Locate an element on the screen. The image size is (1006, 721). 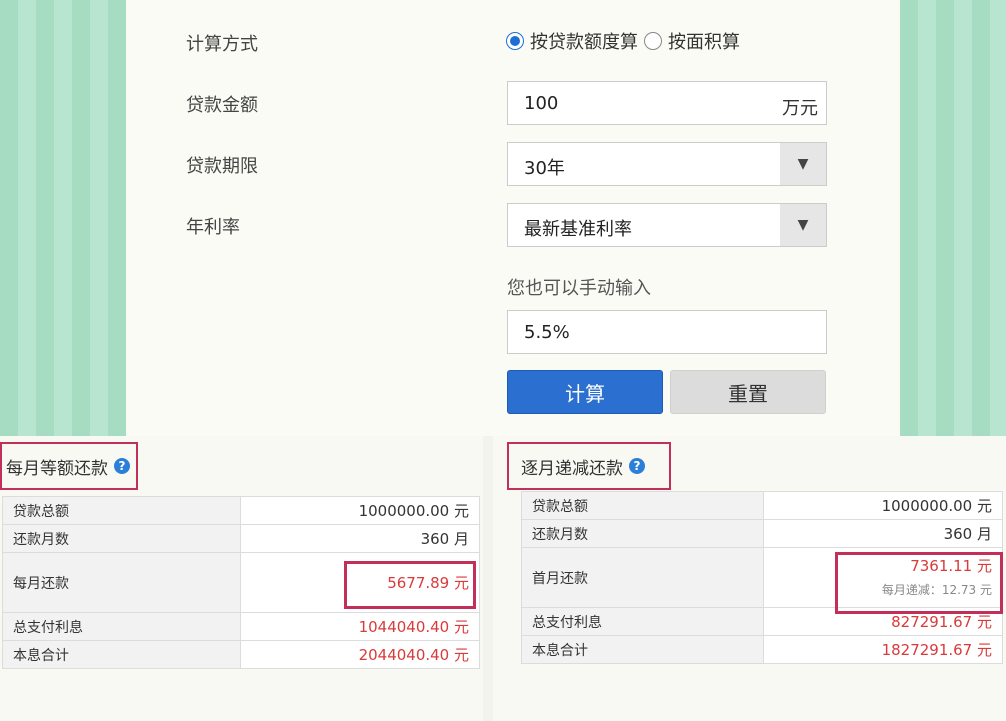
loan-amount-label: 贷款金额 is located at coordinates (222, 105).